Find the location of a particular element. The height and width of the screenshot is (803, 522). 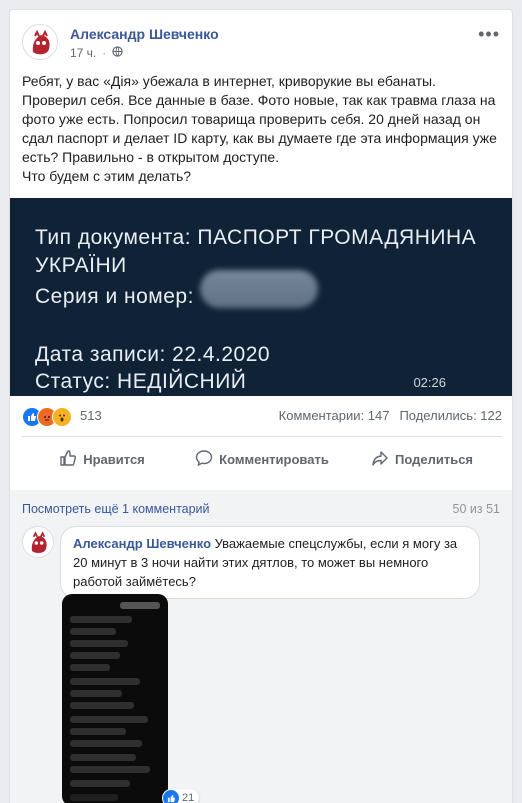

share-button: Поделиться is located at coordinates (422, 459).